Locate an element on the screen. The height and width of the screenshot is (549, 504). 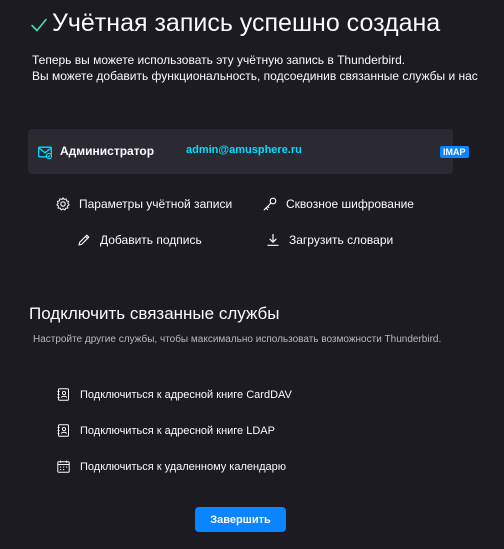
account-email: admin@amusphere.ru is located at coordinates (244, 150).